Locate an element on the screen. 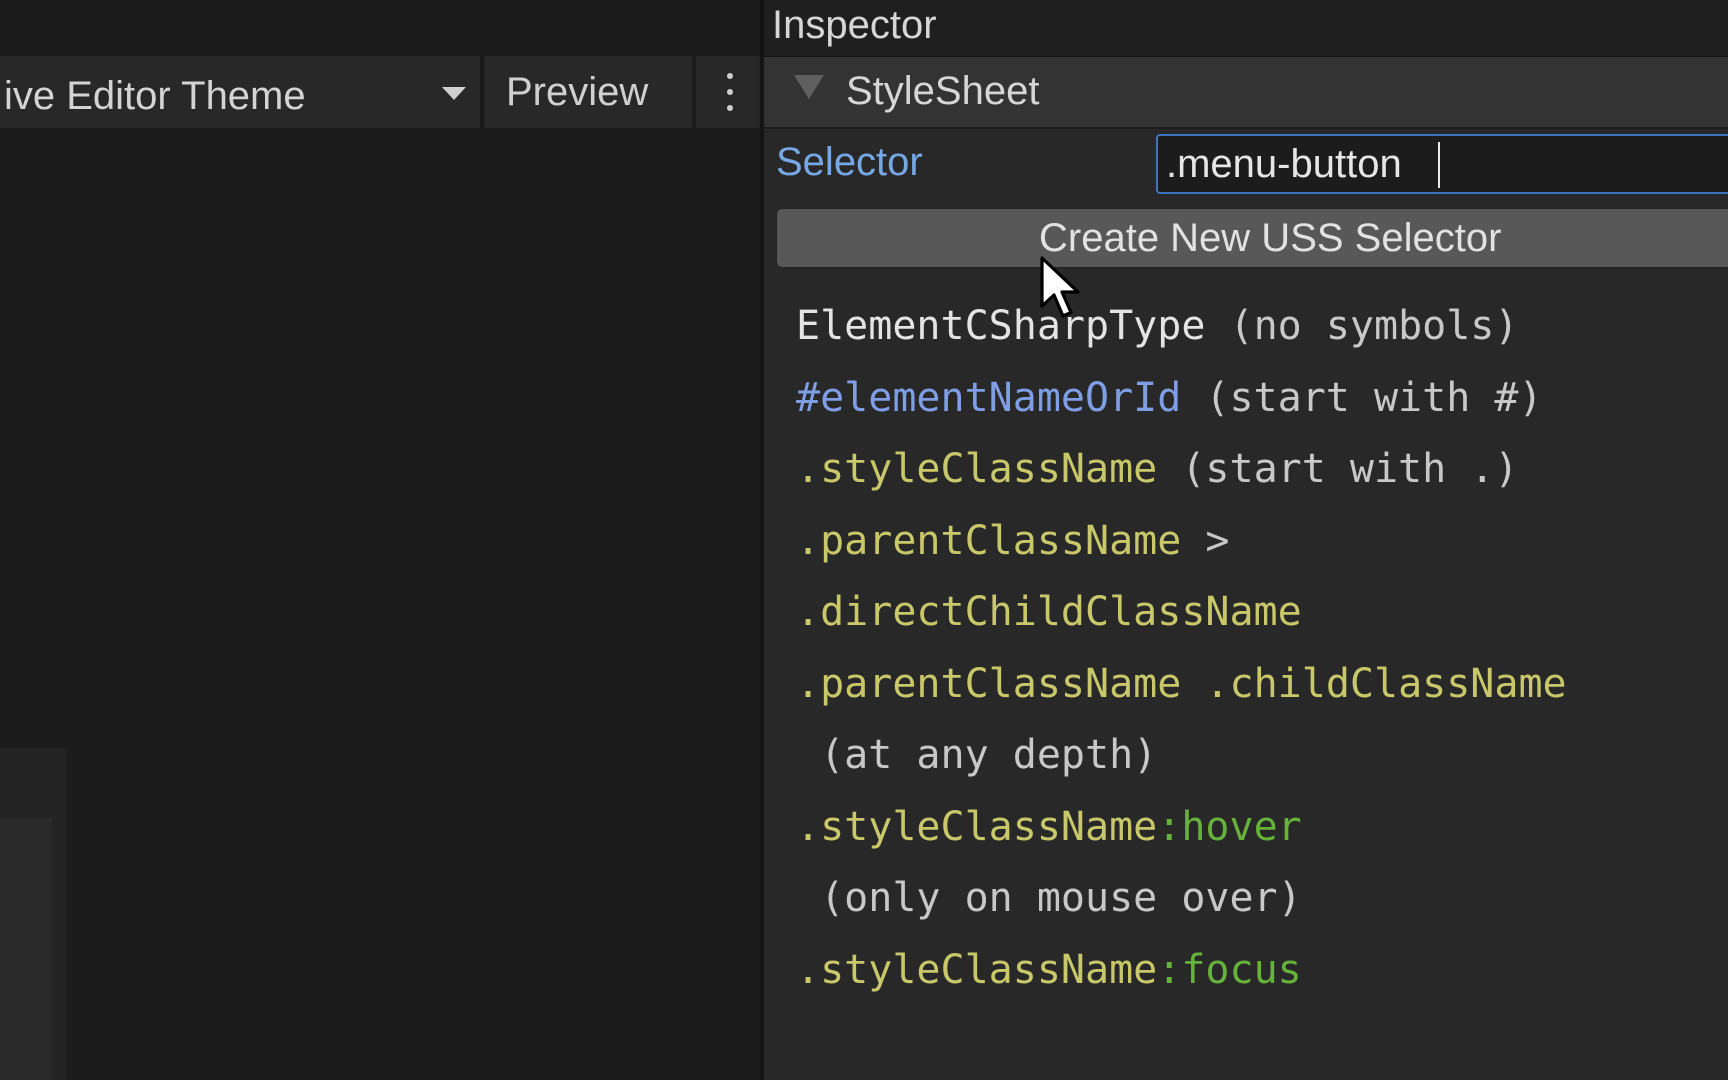 Image resolution: width=1728 pixels, height=1080 pixels. text-caret is located at coordinates (1439, 165).